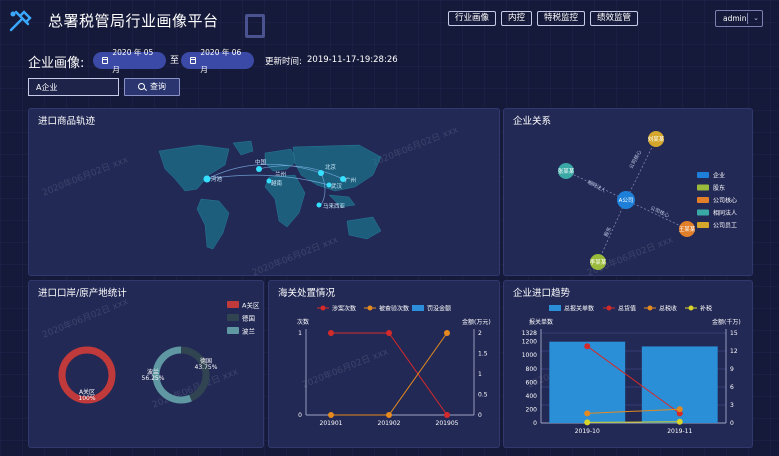 Image resolution: width=779 pixels, height=456 pixels. What do you see at coordinates (561, 18) in the screenshot?
I see `nav-special-tax-monitor: 特税监控` at bounding box center [561, 18].